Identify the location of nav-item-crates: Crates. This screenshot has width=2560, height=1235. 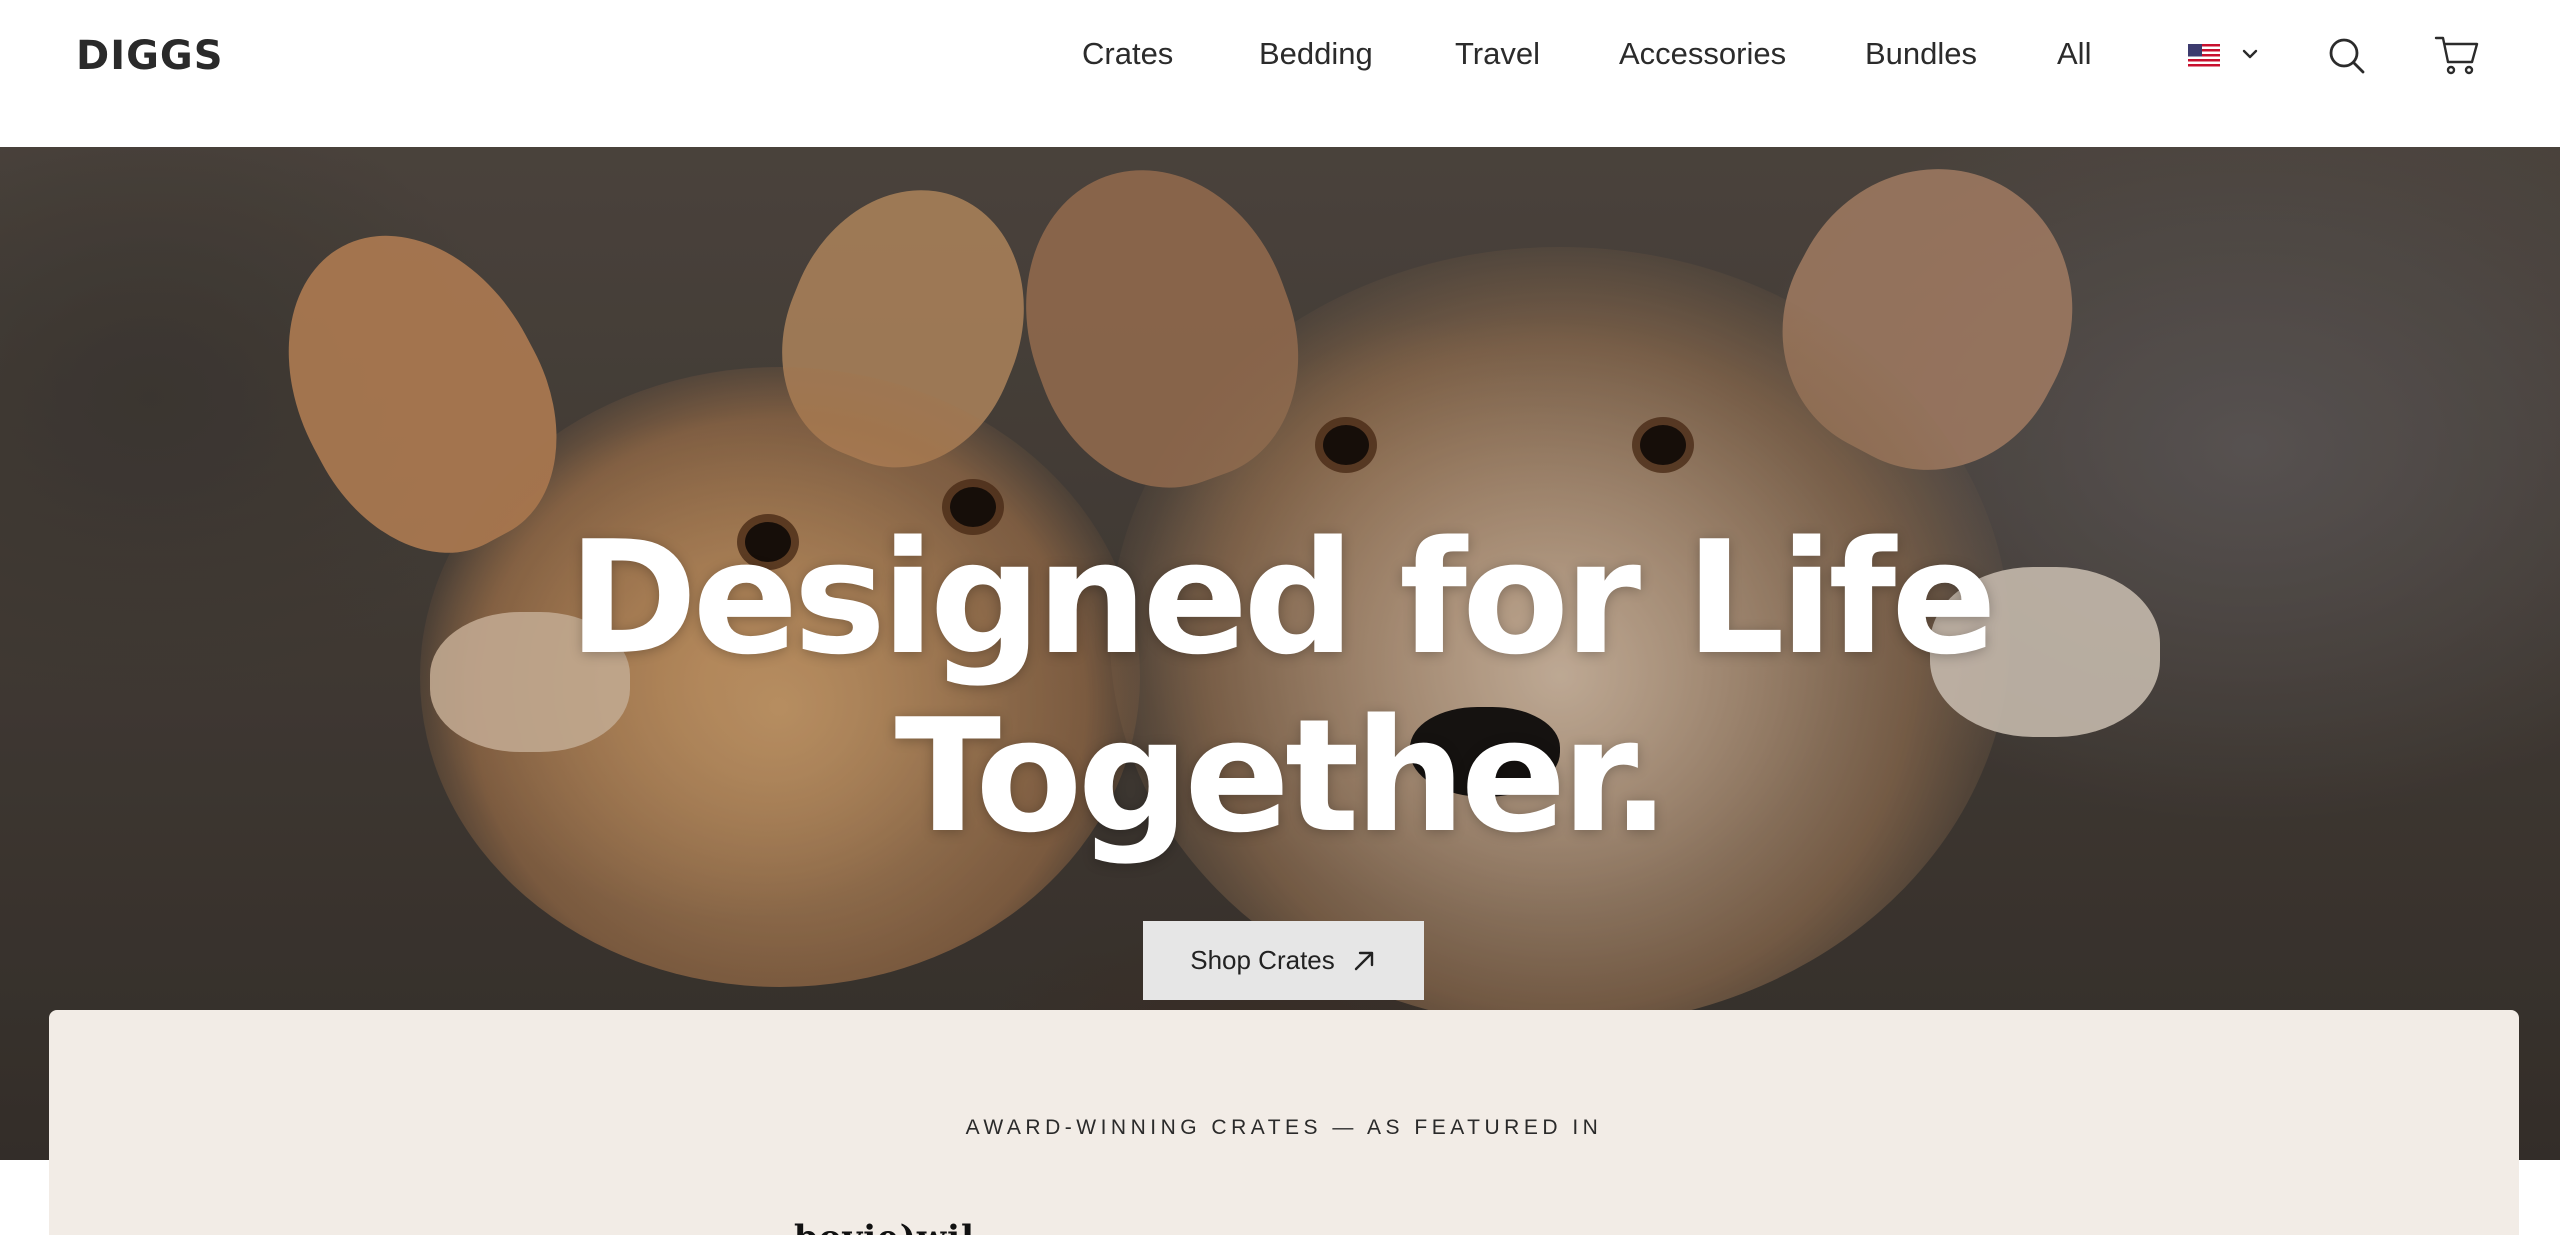
(1127, 54).